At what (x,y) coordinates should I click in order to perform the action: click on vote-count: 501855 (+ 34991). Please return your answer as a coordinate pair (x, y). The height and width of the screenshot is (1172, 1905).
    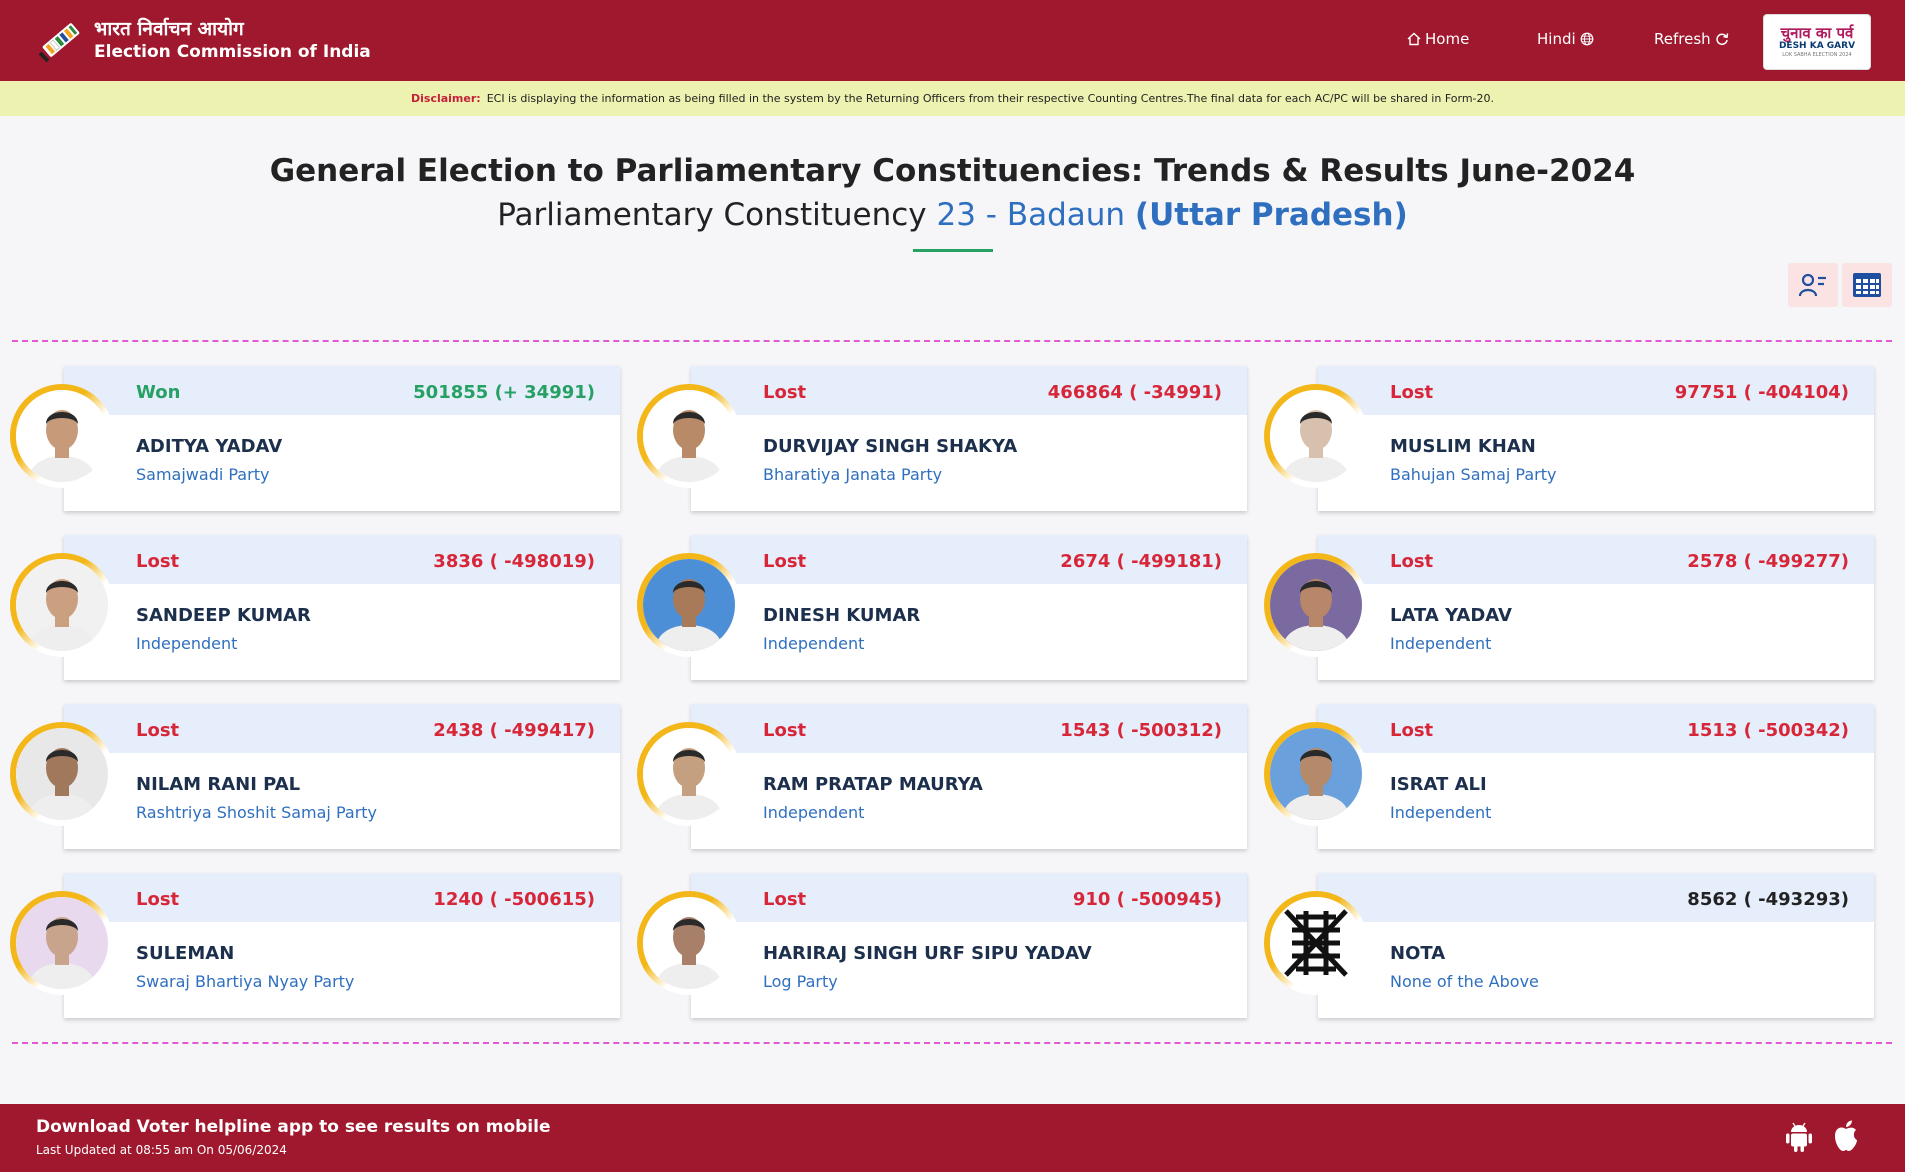
    Looking at the image, I should click on (504, 392).